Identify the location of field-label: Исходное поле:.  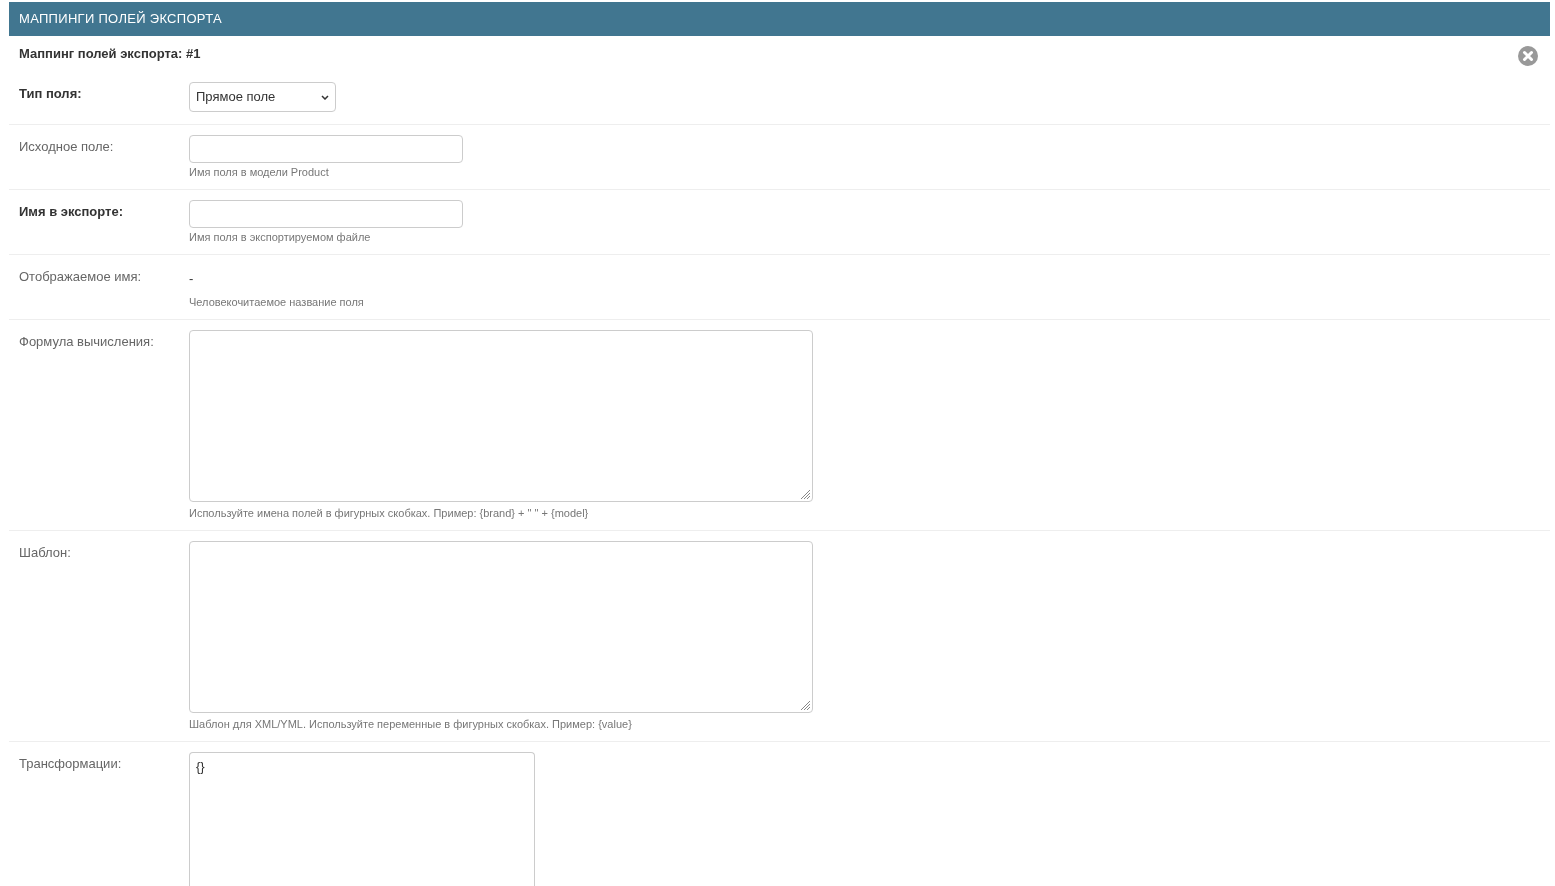
(67, 147).